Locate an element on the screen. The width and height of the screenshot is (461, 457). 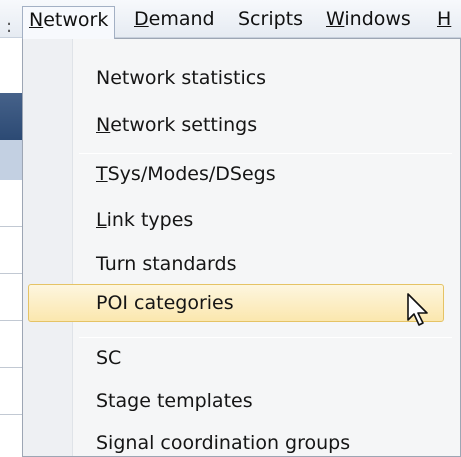
menu-scripts: Scripts is located at coordinates (270, 20).